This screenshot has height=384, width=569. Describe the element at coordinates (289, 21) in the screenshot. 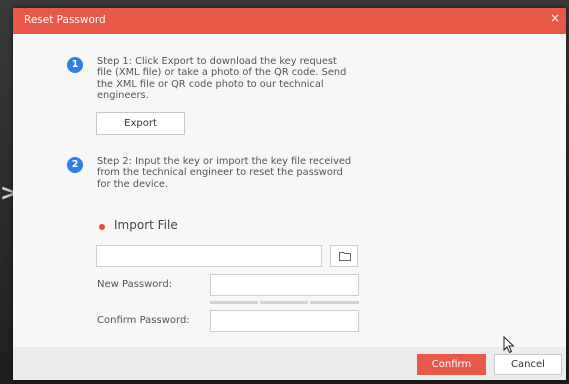

I see `dialog-titlebar: Reset Password ×` at that location.